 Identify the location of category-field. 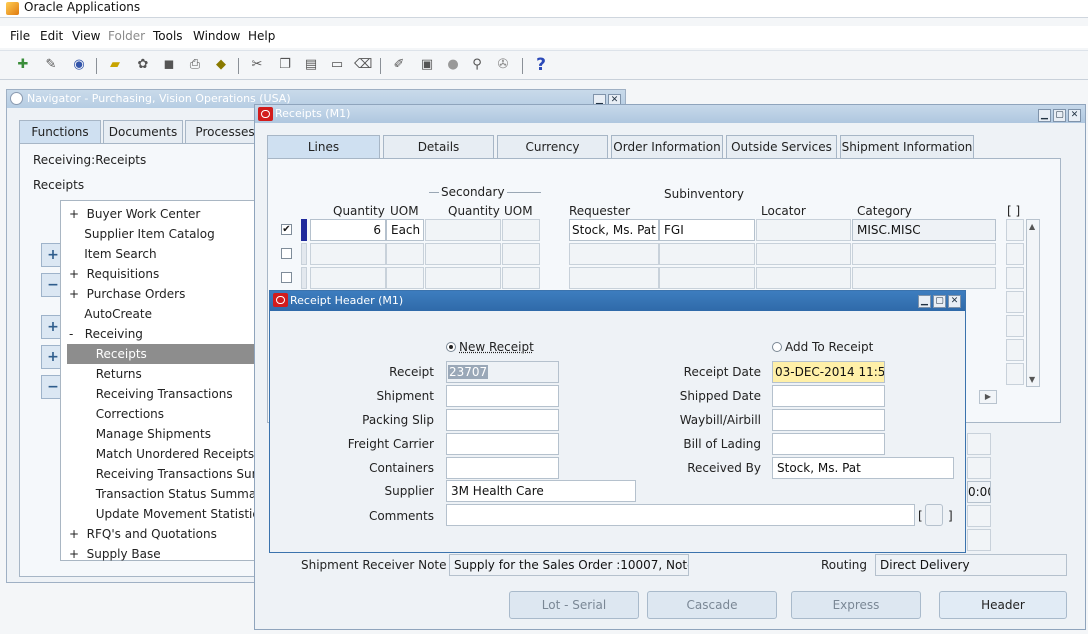
(924, 254).